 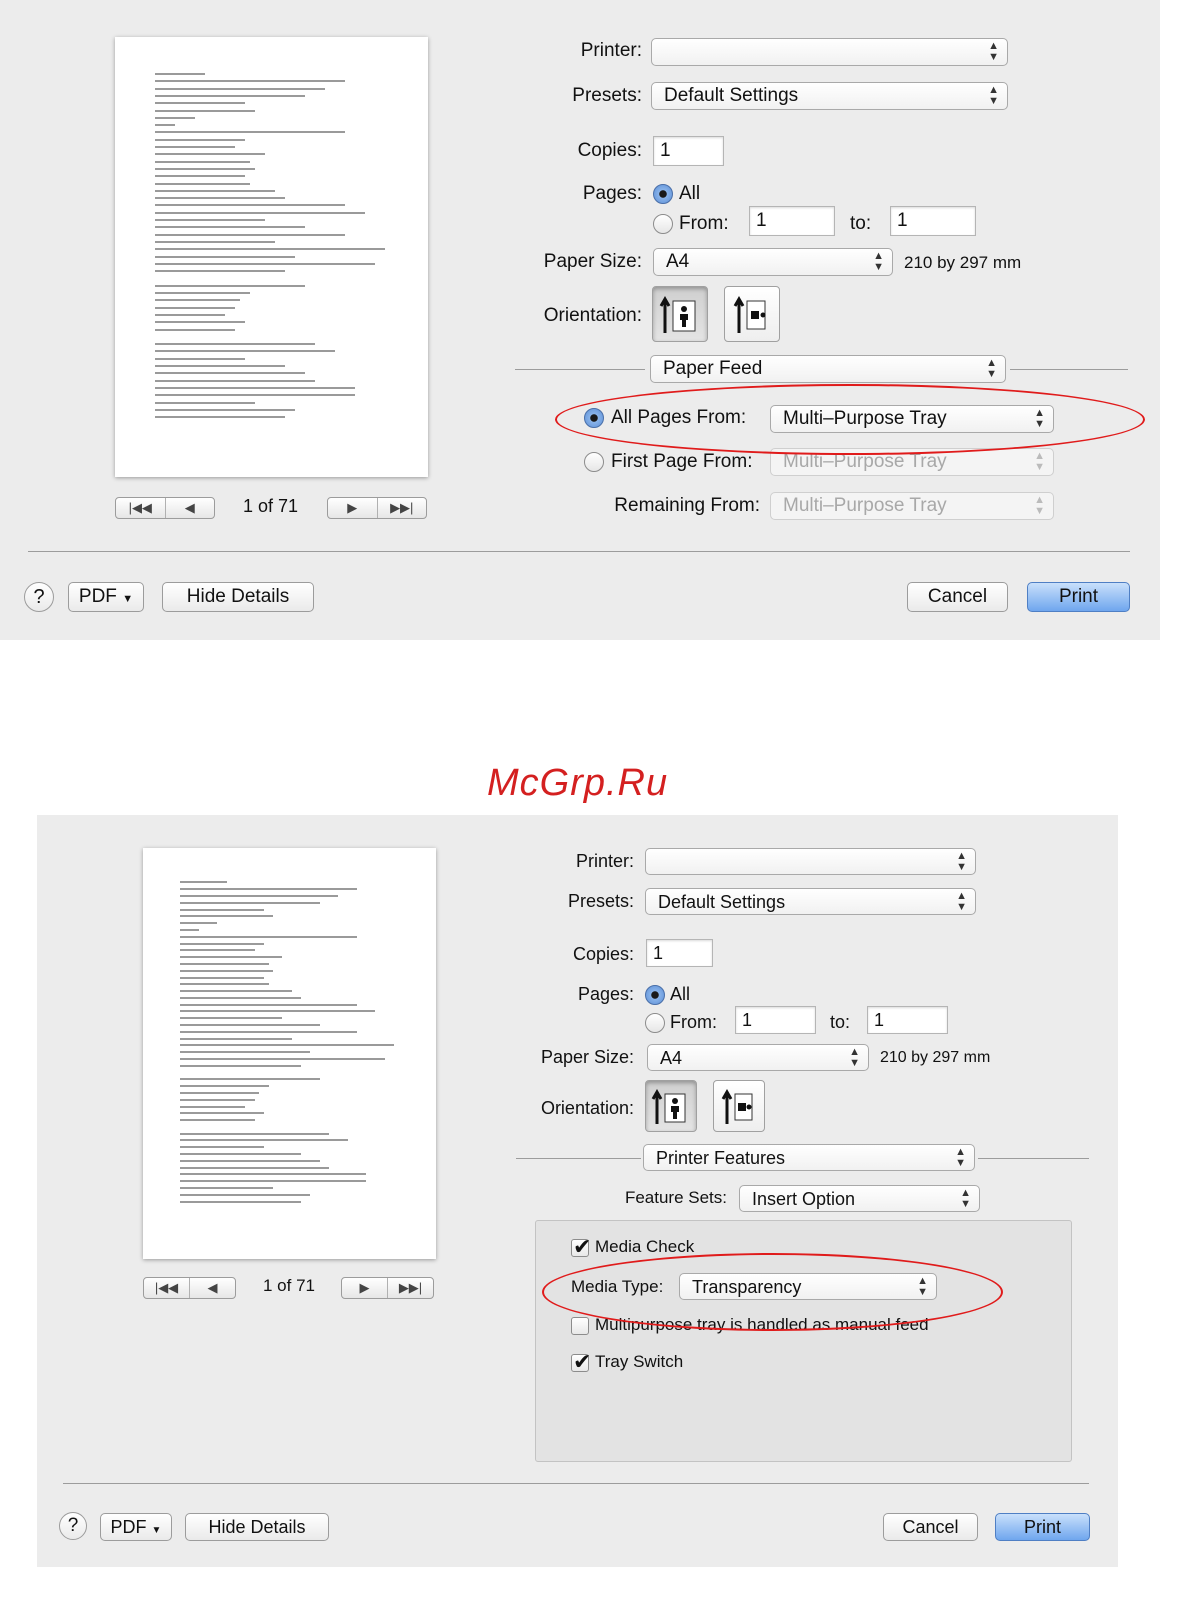 What do you see at coordinates (576, 1483) in the screenshot?
I see `footer-divider` at bounding box center [576, 1483].